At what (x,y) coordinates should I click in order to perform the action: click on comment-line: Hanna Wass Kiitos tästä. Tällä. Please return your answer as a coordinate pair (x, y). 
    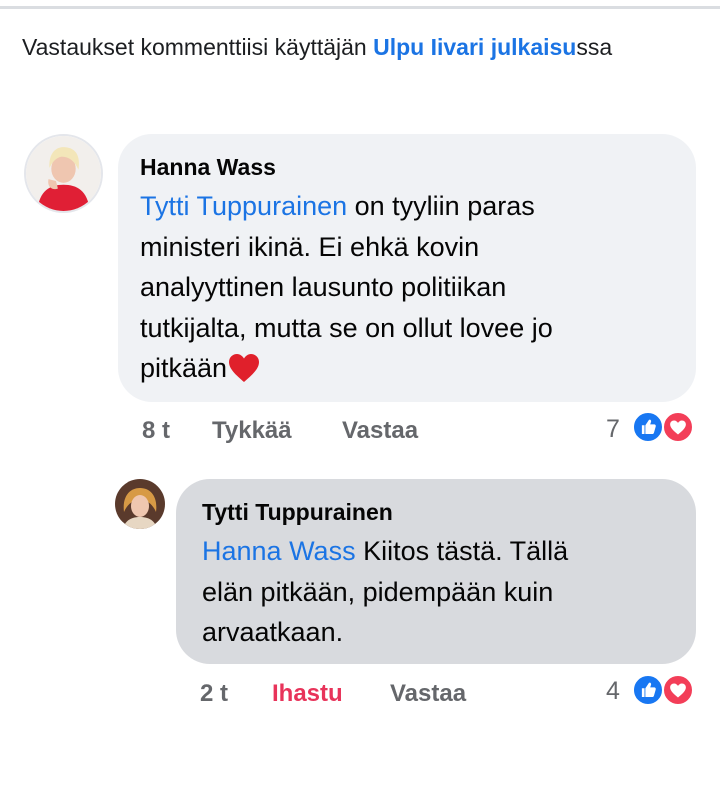
    Looking at the image, I should click on (442, 551).